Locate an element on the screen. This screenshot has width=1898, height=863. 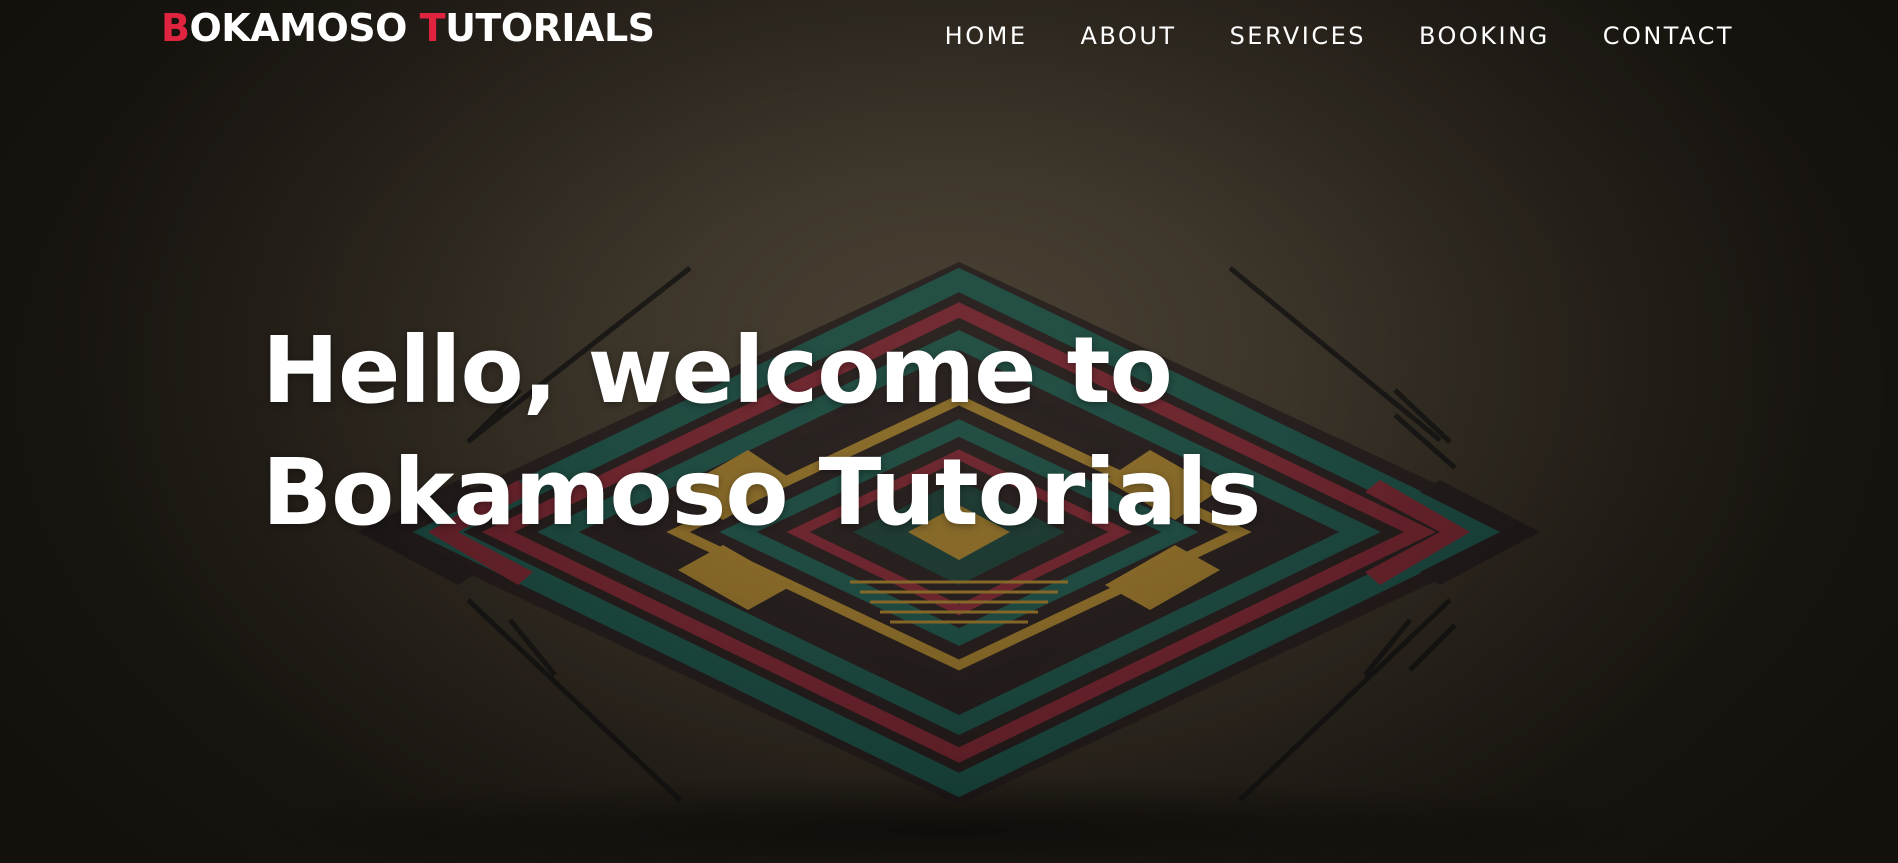
nav-item-services: SERVICES is located at coordinates (1271, 36).